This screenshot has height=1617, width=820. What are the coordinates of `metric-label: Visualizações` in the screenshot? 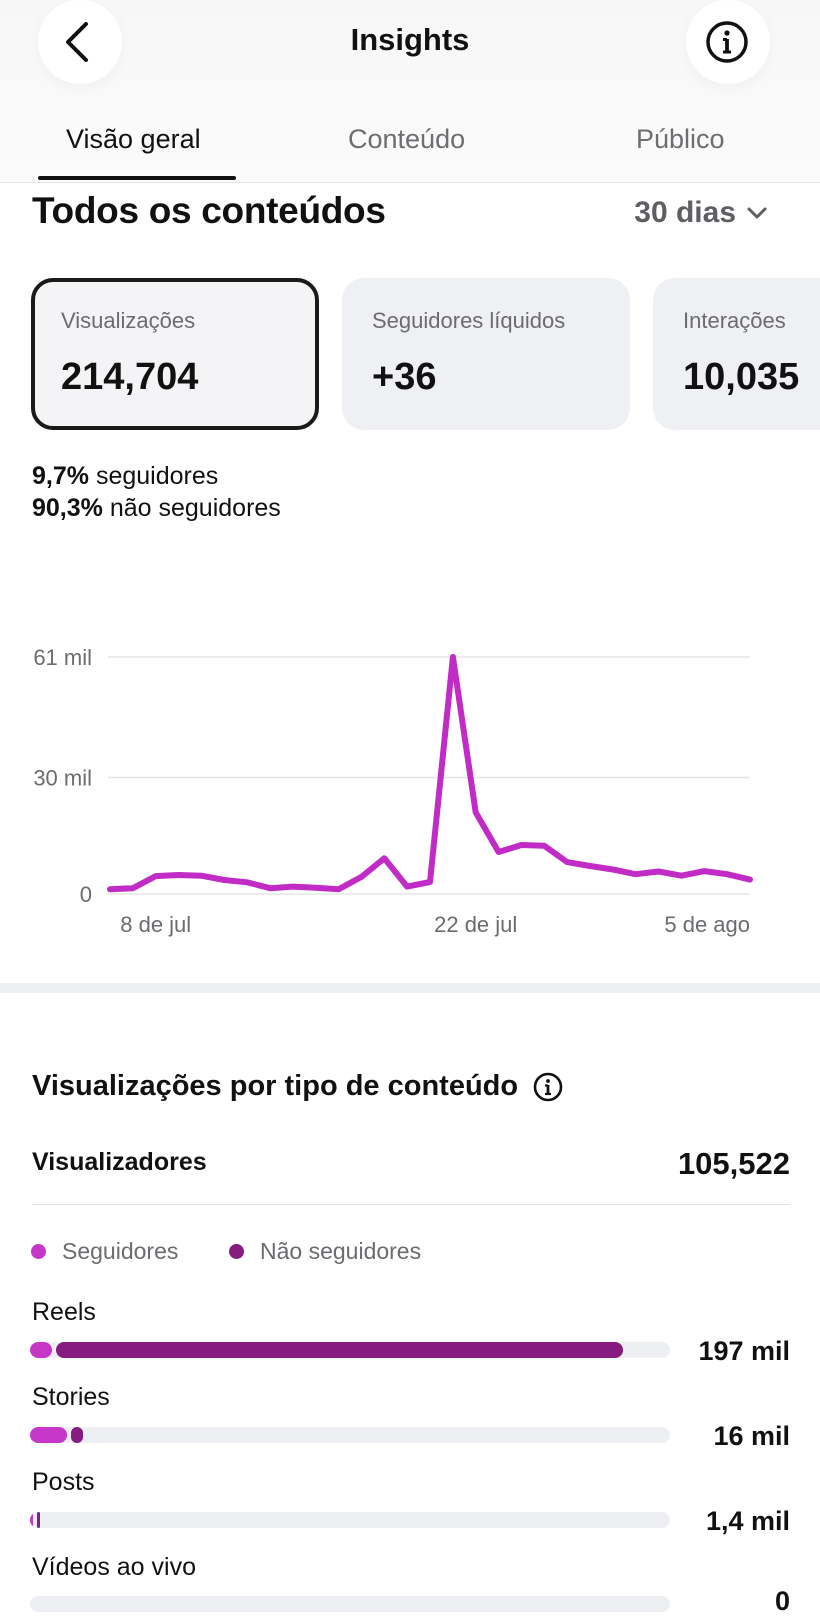 It's located at (128, 320).